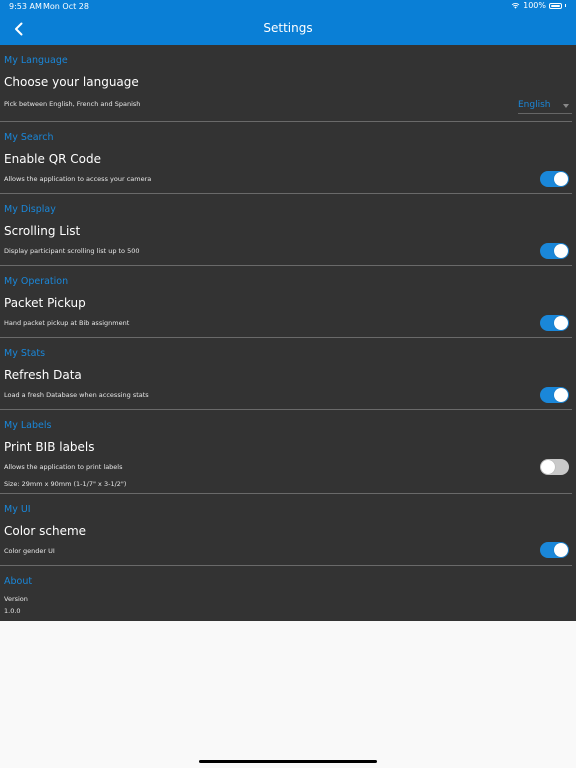  What do you see at coordinates (288, 28) in the screenshot?
I see `page-title: Settings` at bounding box center [288, 28].